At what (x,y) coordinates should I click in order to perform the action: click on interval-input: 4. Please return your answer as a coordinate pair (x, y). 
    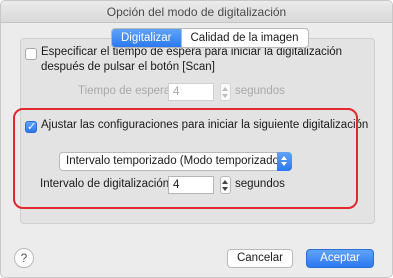
    Looking at the image, I should click on (191, 185).